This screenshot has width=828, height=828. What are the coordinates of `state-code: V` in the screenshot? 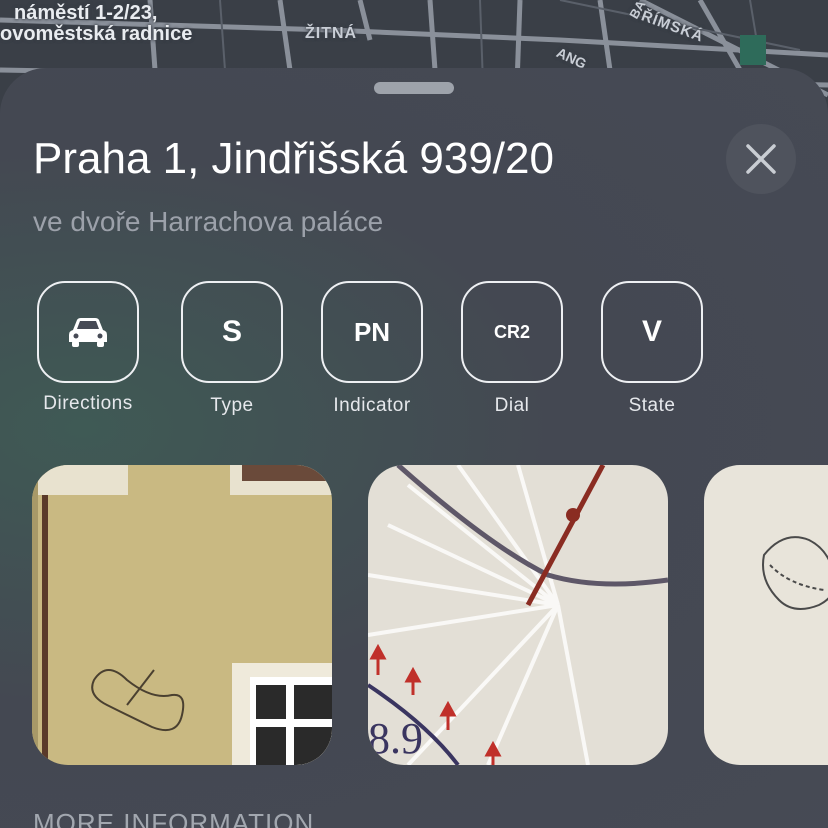 It's located at (652, 332).